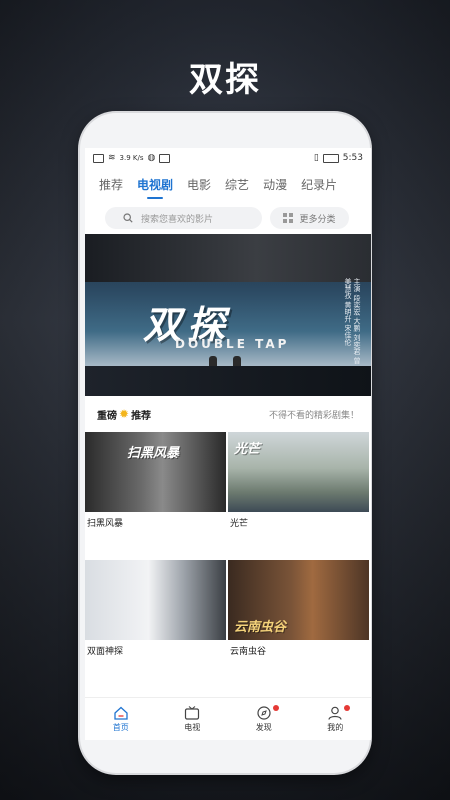  What do you see at coordinates (153, 453) in the screenshot?
I see `thumbnail-title: 扫黑风暴` at bounding box center [153, 453].